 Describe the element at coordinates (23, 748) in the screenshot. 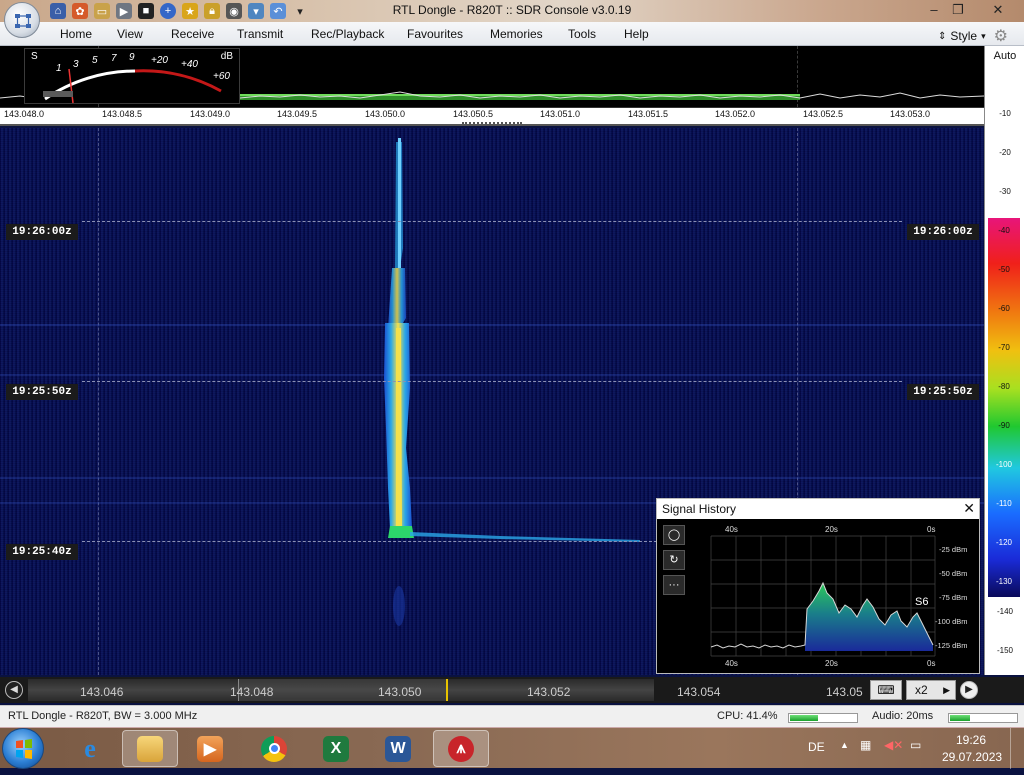

I see `start-button` at that location.